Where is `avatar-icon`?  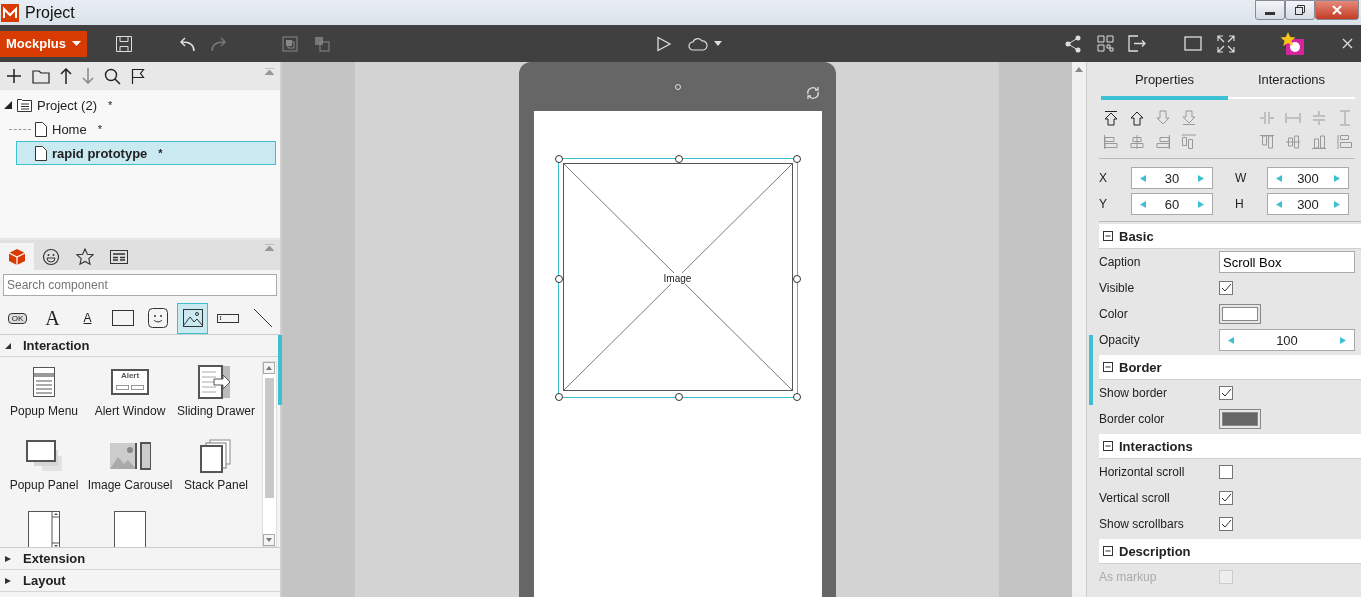 avatar-icon is located at coordinates (1292, 43).